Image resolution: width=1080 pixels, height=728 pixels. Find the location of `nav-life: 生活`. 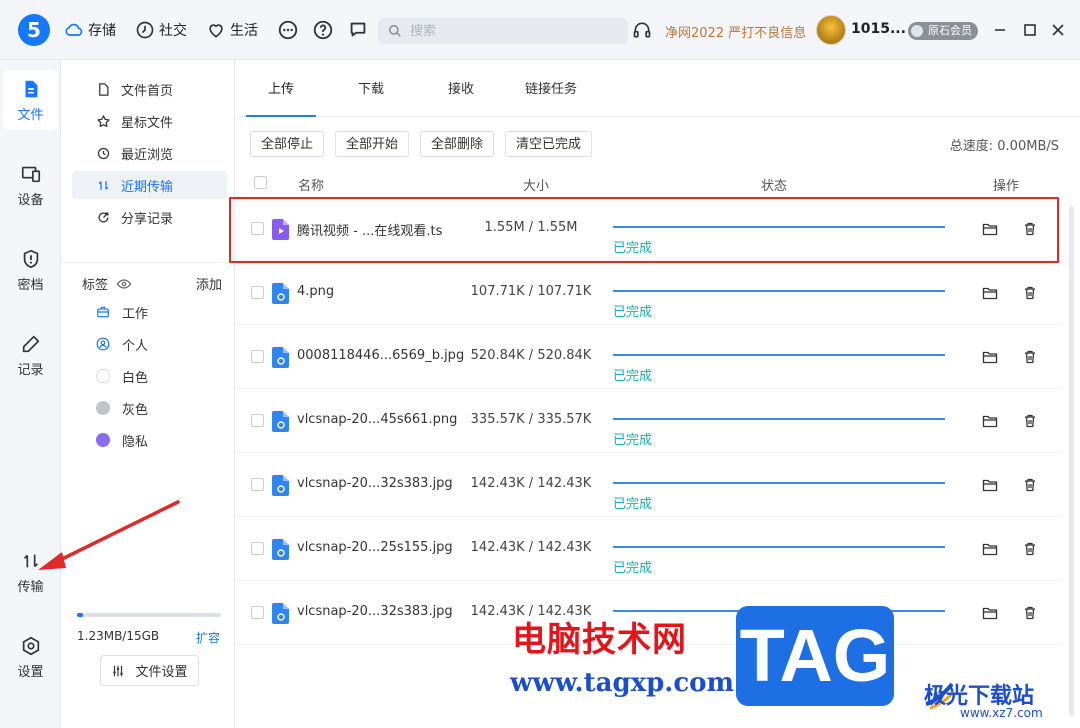

nav-life: 生活 is located at coordinates (232, 30).